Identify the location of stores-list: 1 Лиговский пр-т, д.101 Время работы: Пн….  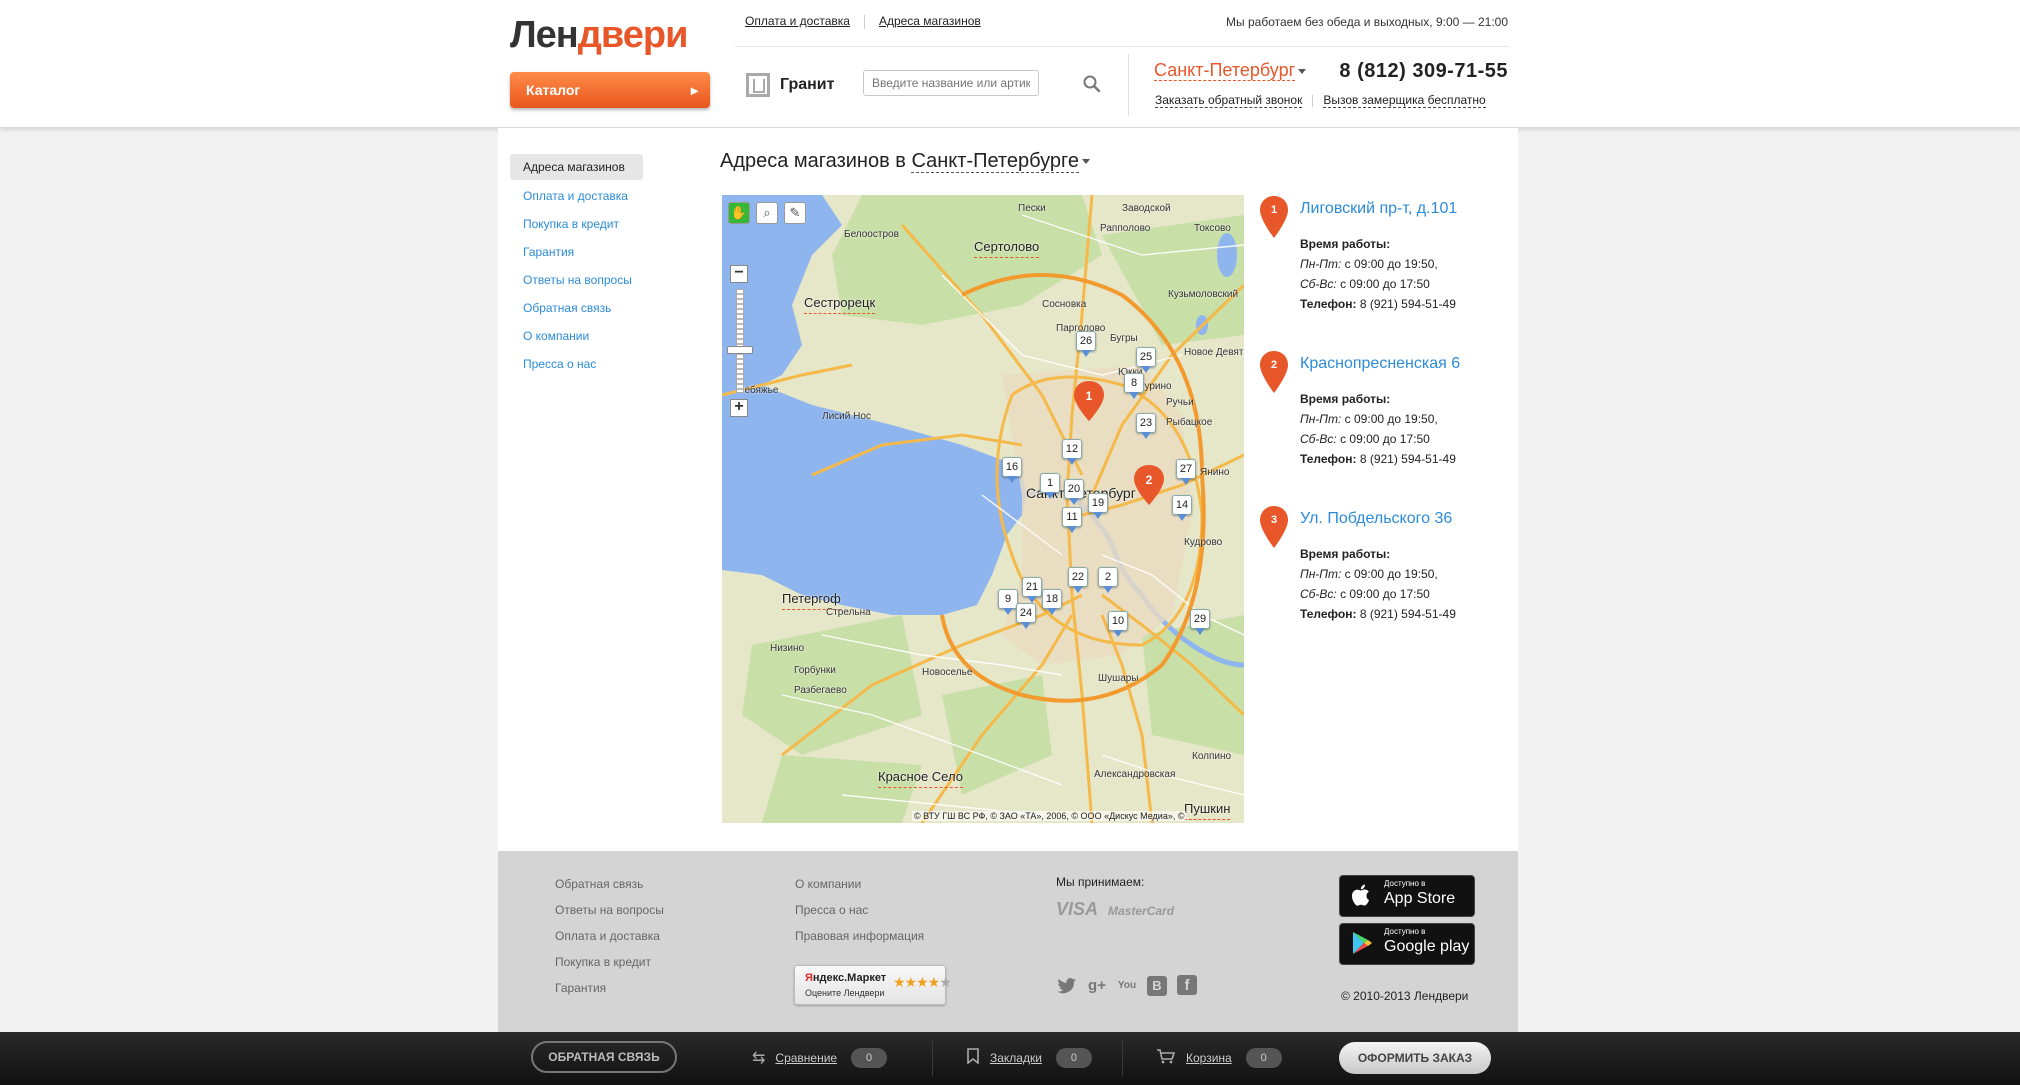
(1385, 428).